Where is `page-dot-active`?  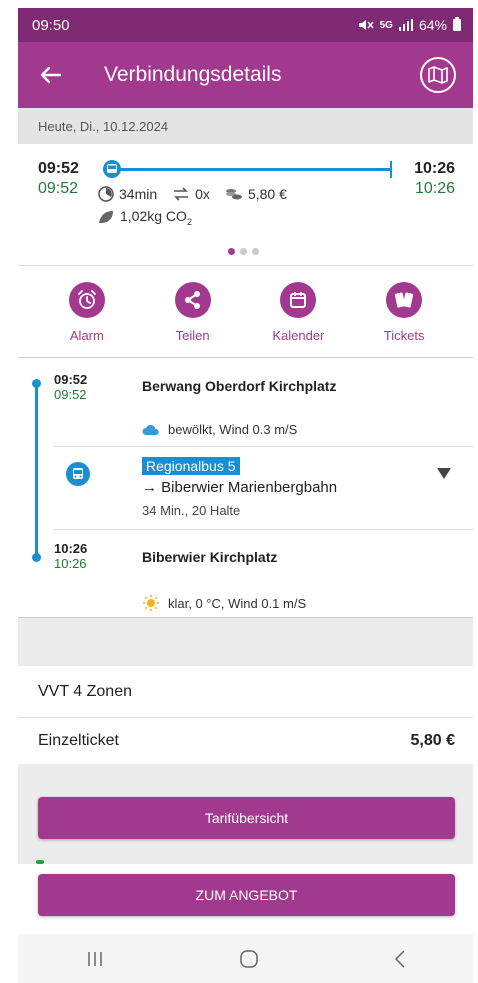
page-dot-active is located at coordinates (231, 251).